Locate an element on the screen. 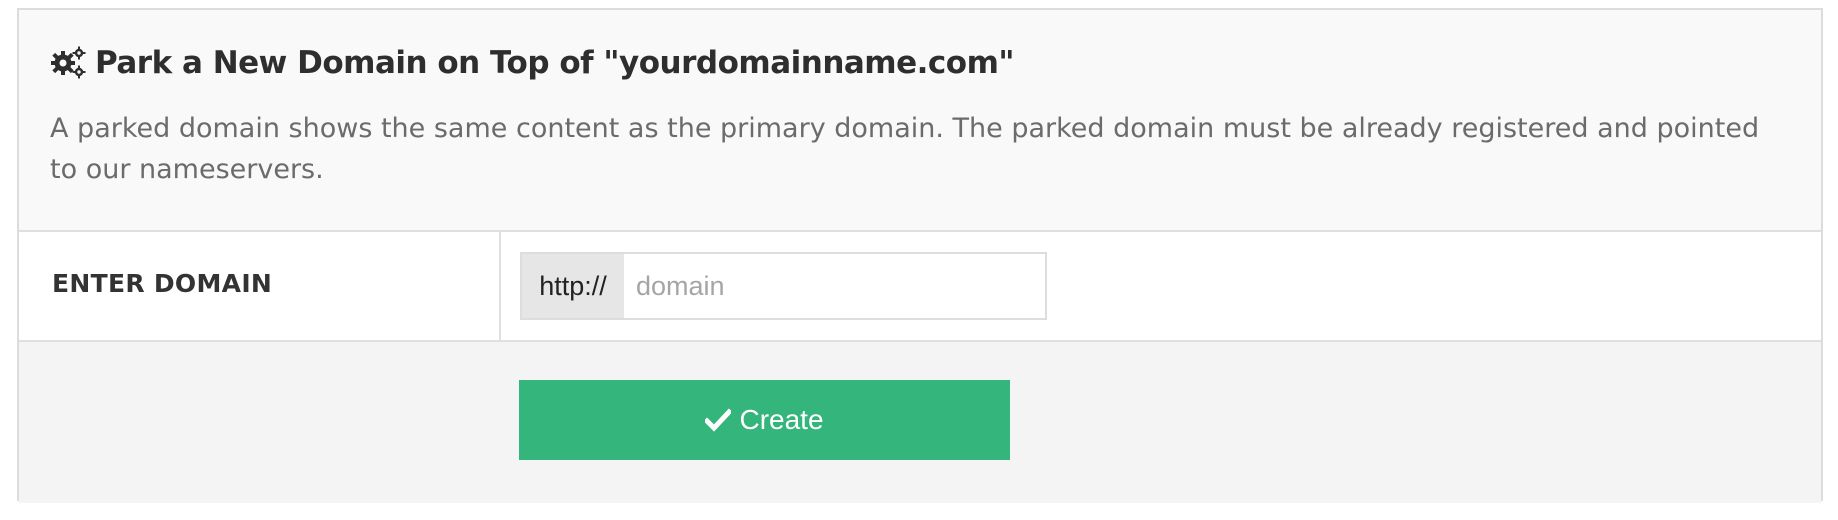 The image size is (1838, 520). form-label-cell: ENTER DOMAIN is located at coordinates (260, 286).